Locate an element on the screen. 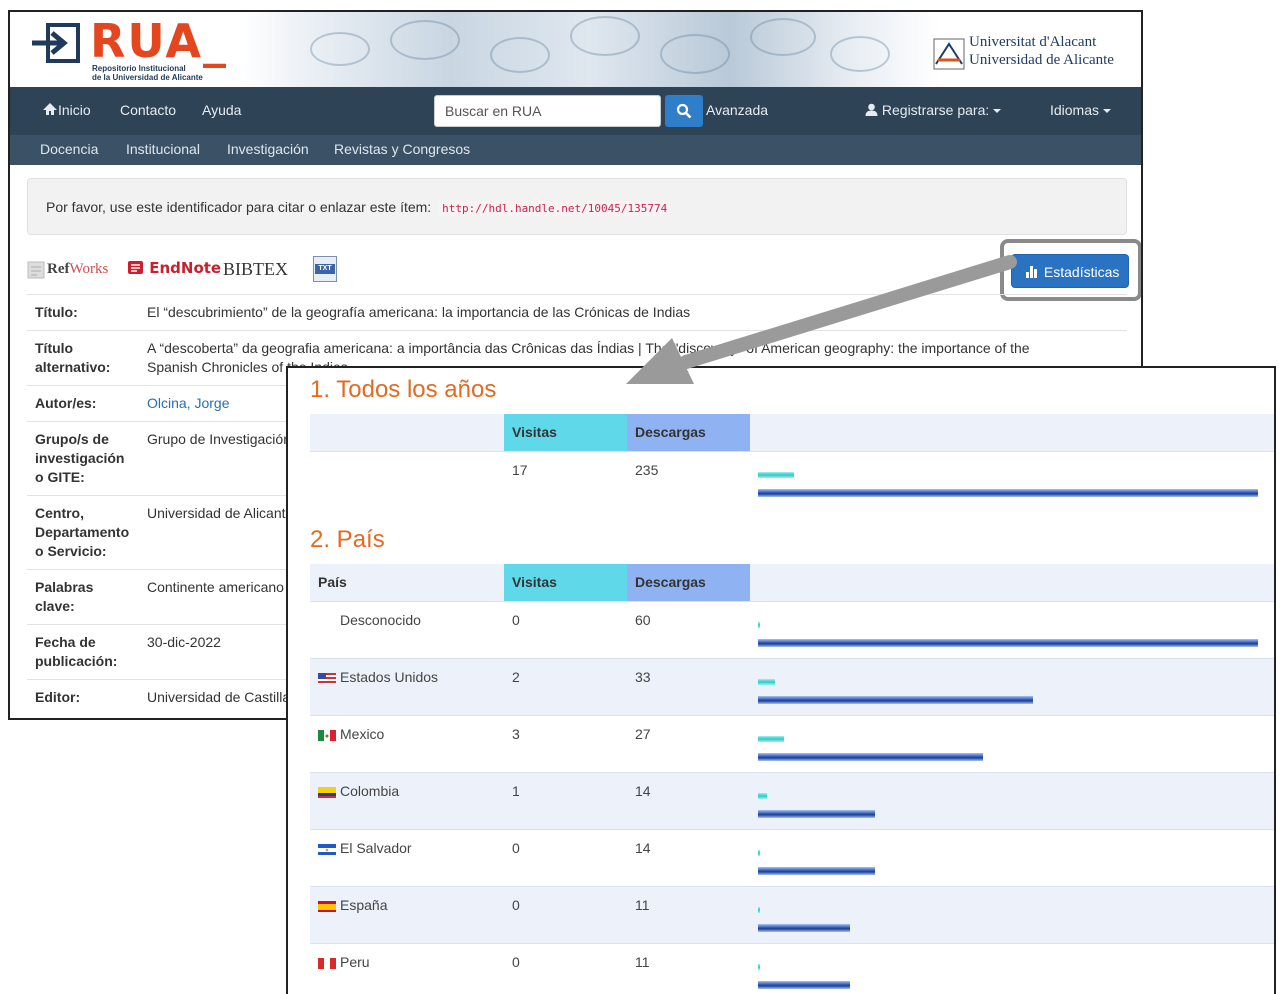 Image resolution: width=1280 pixels, height=994 pixels. country-row: Mexico 3 27 is located at coordinates (792, 743).